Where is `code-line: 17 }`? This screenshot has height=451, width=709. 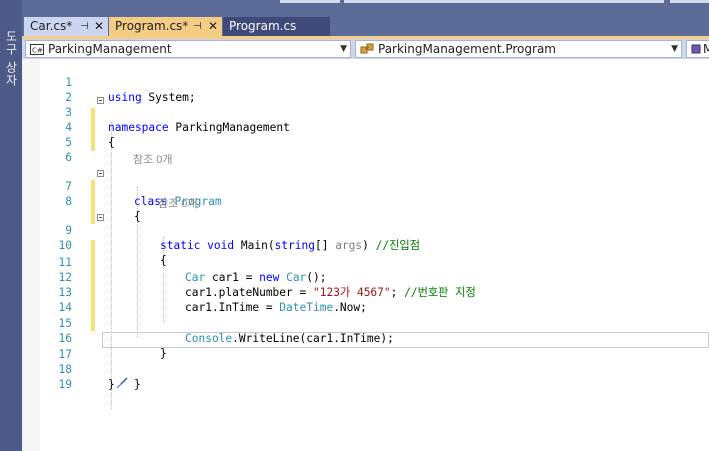 code-line: 17 } is located at coordinates (365, 361).